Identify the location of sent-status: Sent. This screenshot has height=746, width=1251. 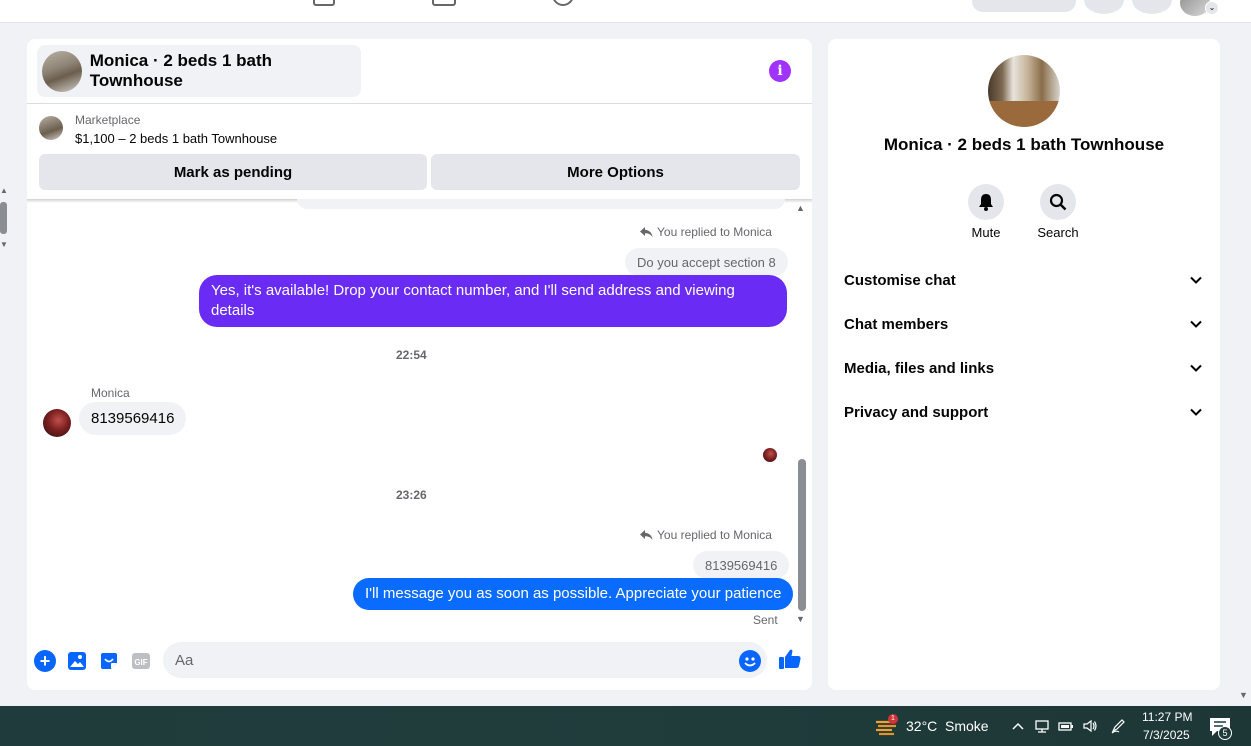
(765, 620).